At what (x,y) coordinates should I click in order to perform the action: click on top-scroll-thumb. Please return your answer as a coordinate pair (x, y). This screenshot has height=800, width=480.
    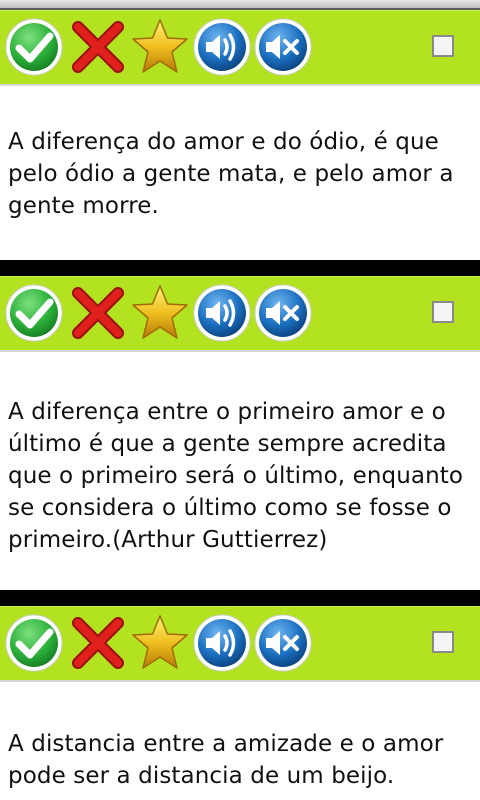
    Looking at the image, I should click on (240, 4).